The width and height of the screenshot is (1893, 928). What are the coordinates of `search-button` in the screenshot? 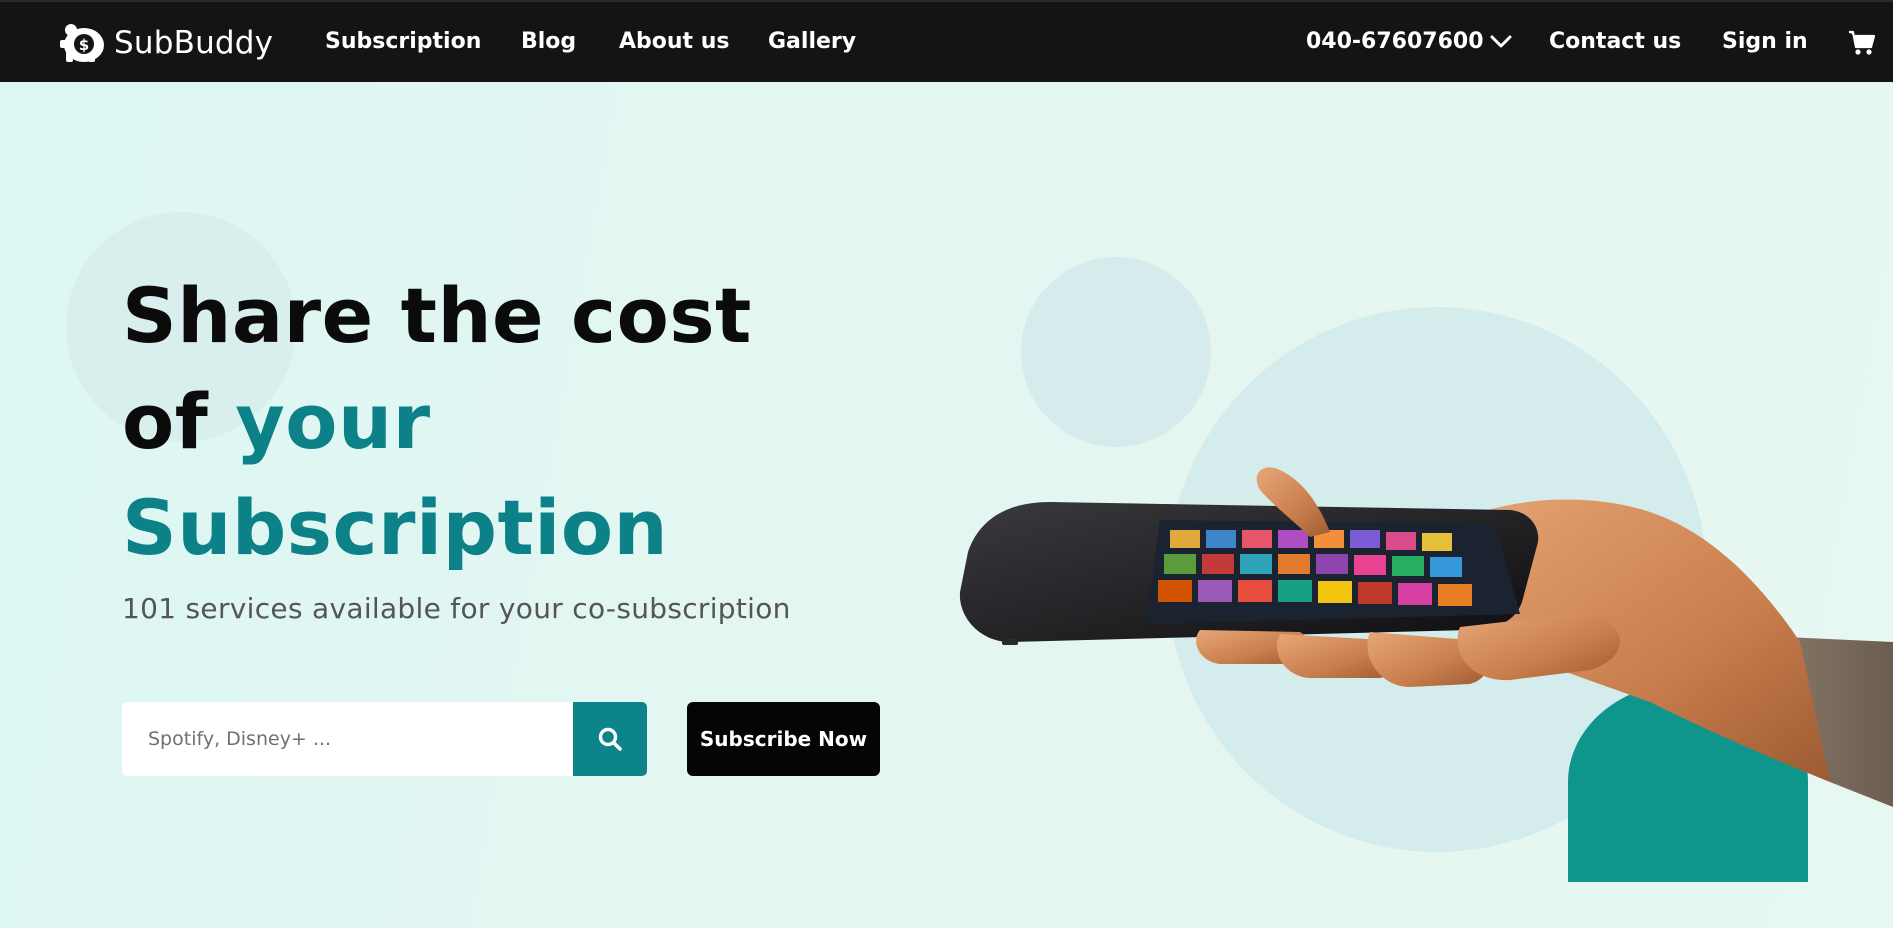 It's located at (610, 739).